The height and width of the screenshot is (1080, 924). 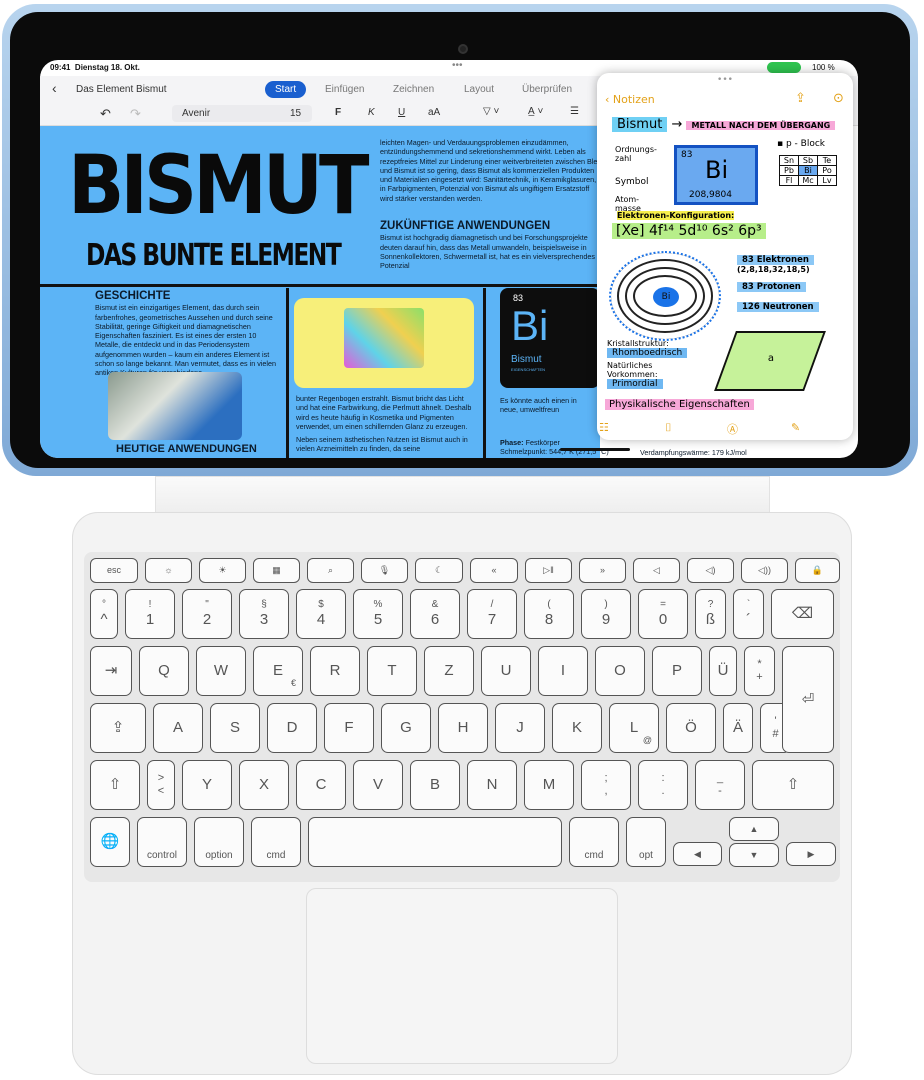 What do you see at coordinates (710, 570) in the screenshot?
I see `key: ◁)` at bounding box center [710, 570].